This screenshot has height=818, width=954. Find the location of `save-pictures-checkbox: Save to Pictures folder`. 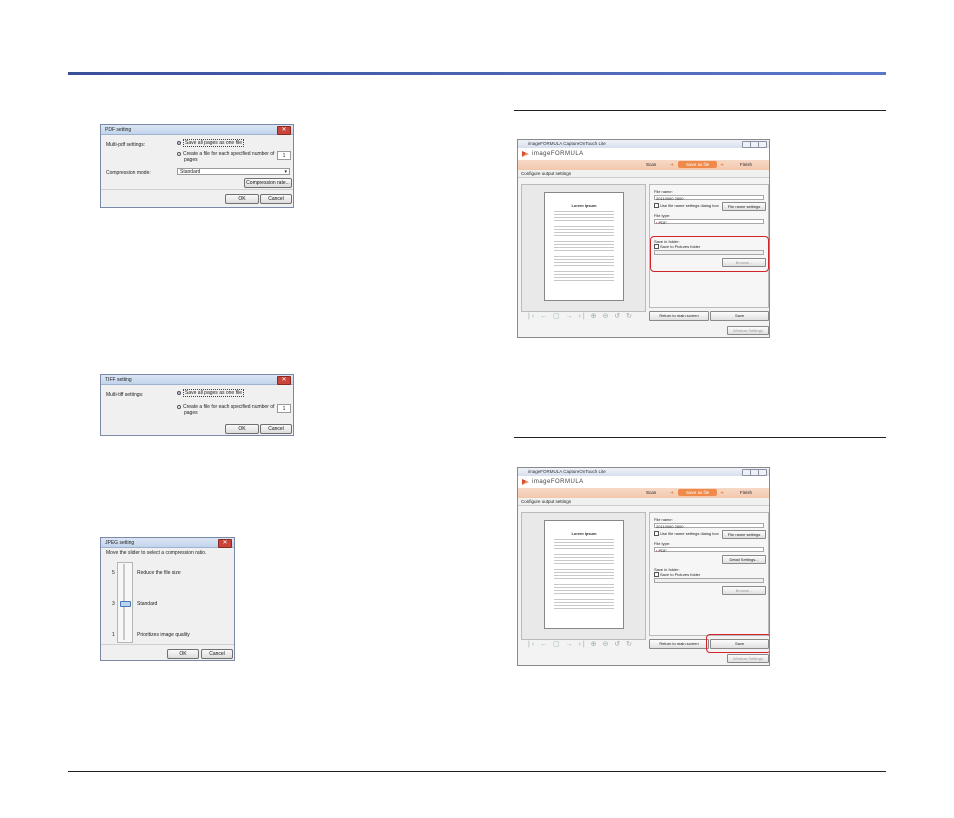

save-pictures-checkbox: Save to Pictures folder is located at coordinates (677, 575).